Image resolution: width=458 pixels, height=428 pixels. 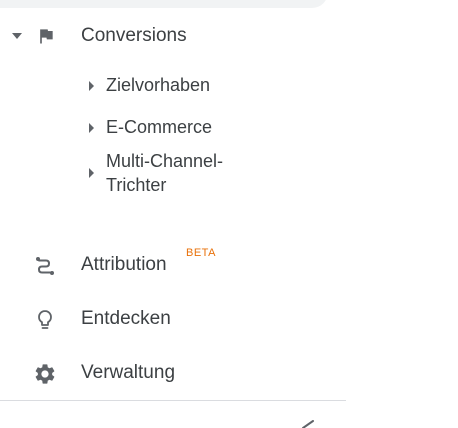 What do you see at coordinates (128, 372) in the screenshot?
I see `nav-item-label: Verwaltung` at bounding box center [128, 372].